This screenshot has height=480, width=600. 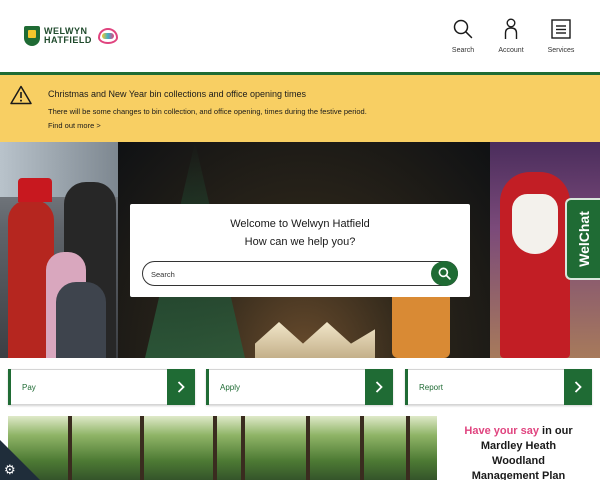 I want to click on quick-link-apply-label: Apply, so click(x=230, y=387).